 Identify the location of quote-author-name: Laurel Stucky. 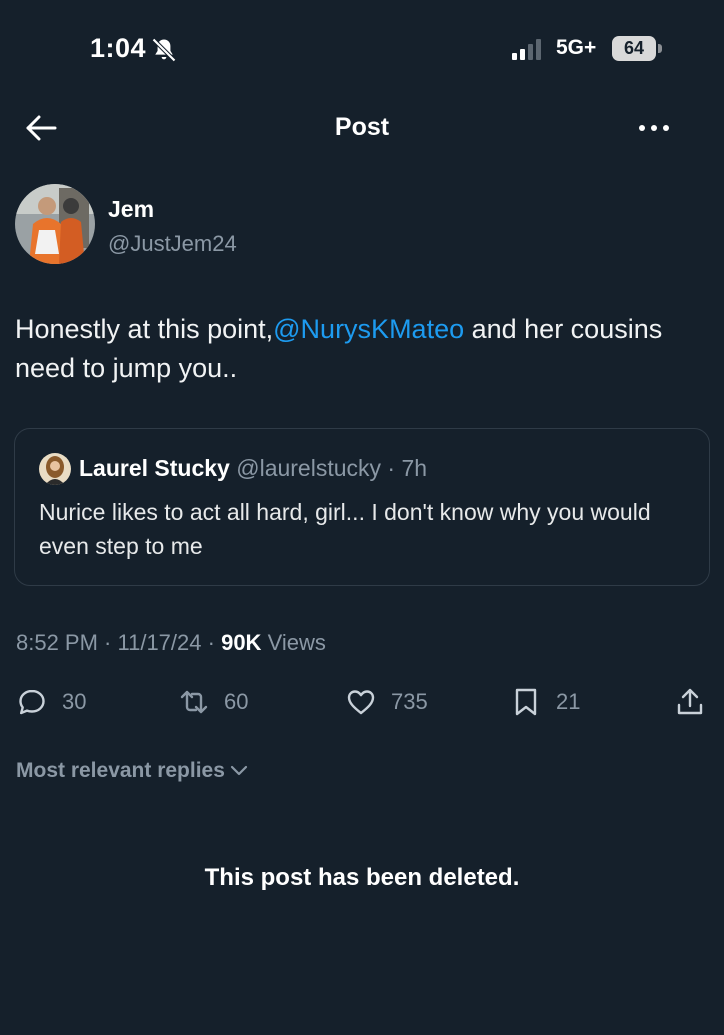
(154, 468).